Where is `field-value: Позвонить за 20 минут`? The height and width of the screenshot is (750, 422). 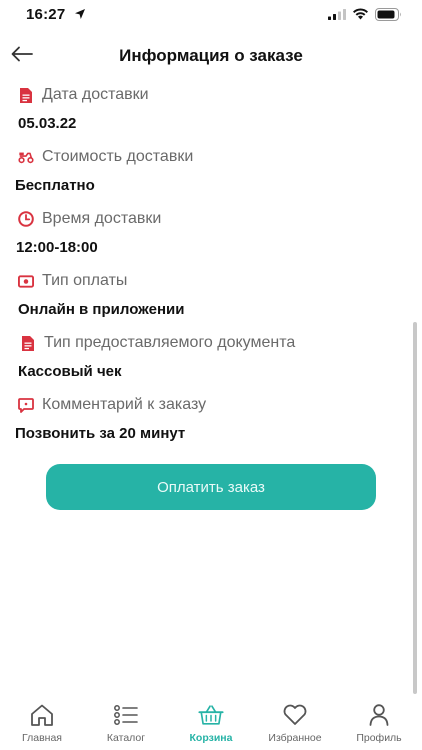 field-value: Позвонить за 20 минут is located at coordinates (100, 433).